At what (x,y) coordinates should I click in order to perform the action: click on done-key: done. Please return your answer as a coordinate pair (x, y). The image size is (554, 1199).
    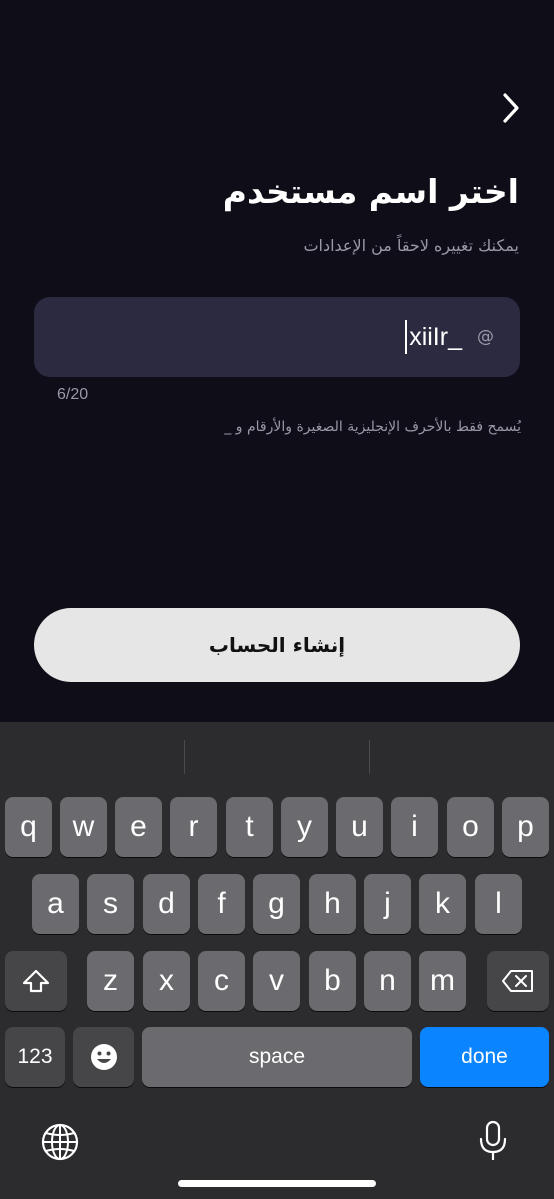
    Looking at the image, I should click on (484, 1057).